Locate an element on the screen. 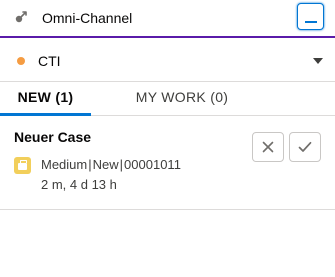 The width and height of the screenshot is (335, 277). work-item-details: Medium|New|00001011 is located at coordinates (111, 165).